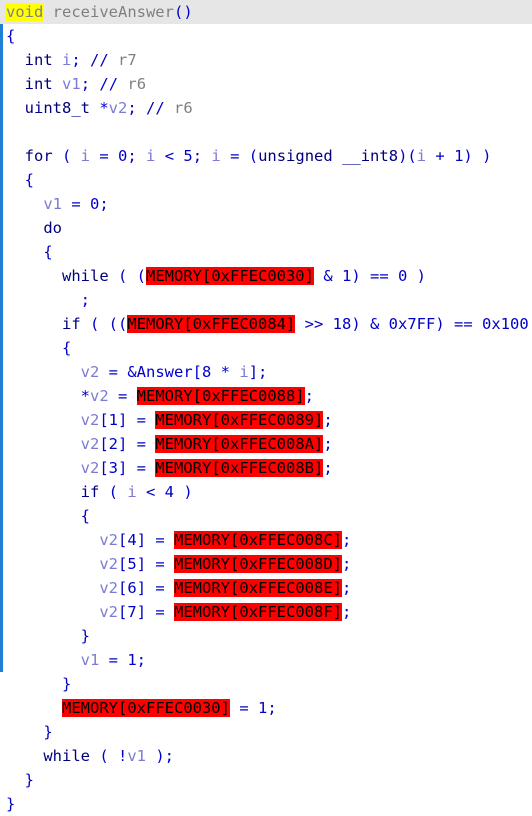  I want to click on code-line: ;, so click(266, 300).